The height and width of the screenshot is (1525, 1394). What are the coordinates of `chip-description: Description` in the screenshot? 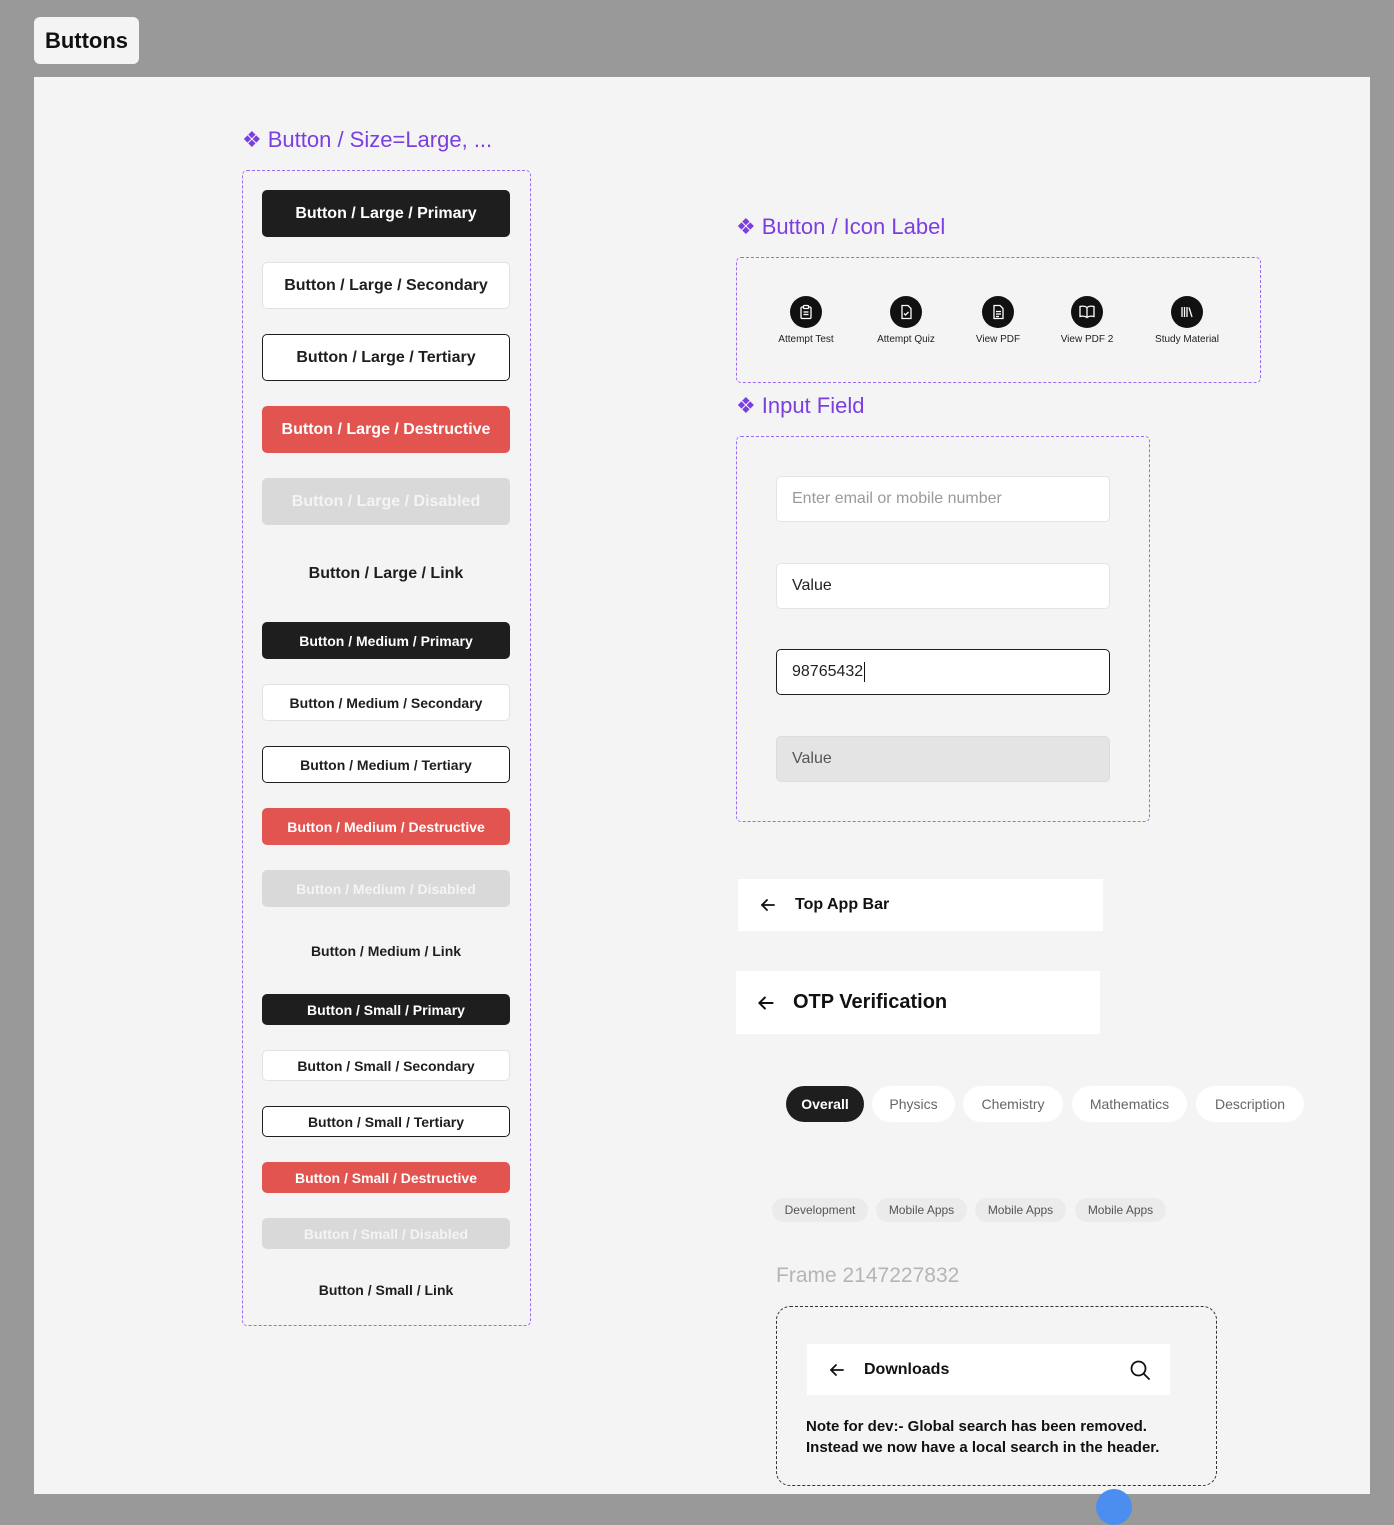 It's located at (1250, 1104).